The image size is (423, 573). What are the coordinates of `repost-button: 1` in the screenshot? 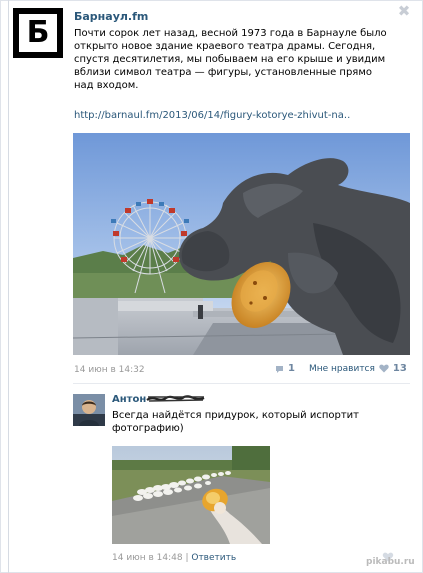 It's located at (285, 368).